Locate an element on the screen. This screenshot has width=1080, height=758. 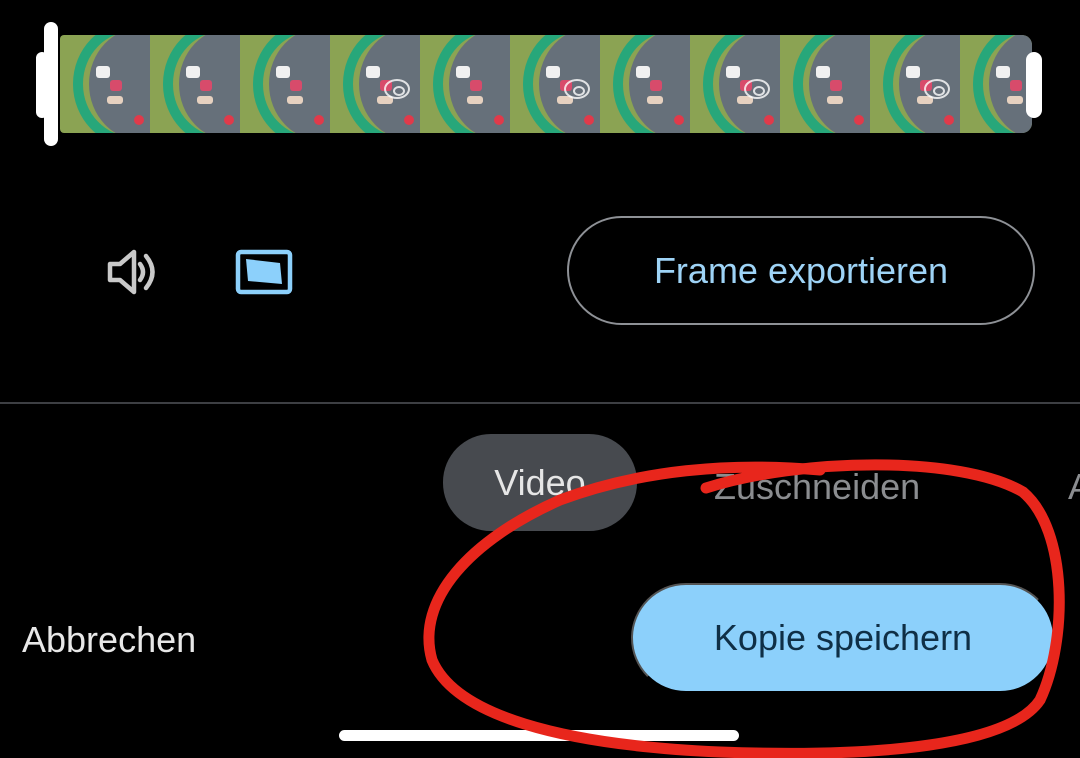
video-timeline-strip is located at coordinates (546, 84).